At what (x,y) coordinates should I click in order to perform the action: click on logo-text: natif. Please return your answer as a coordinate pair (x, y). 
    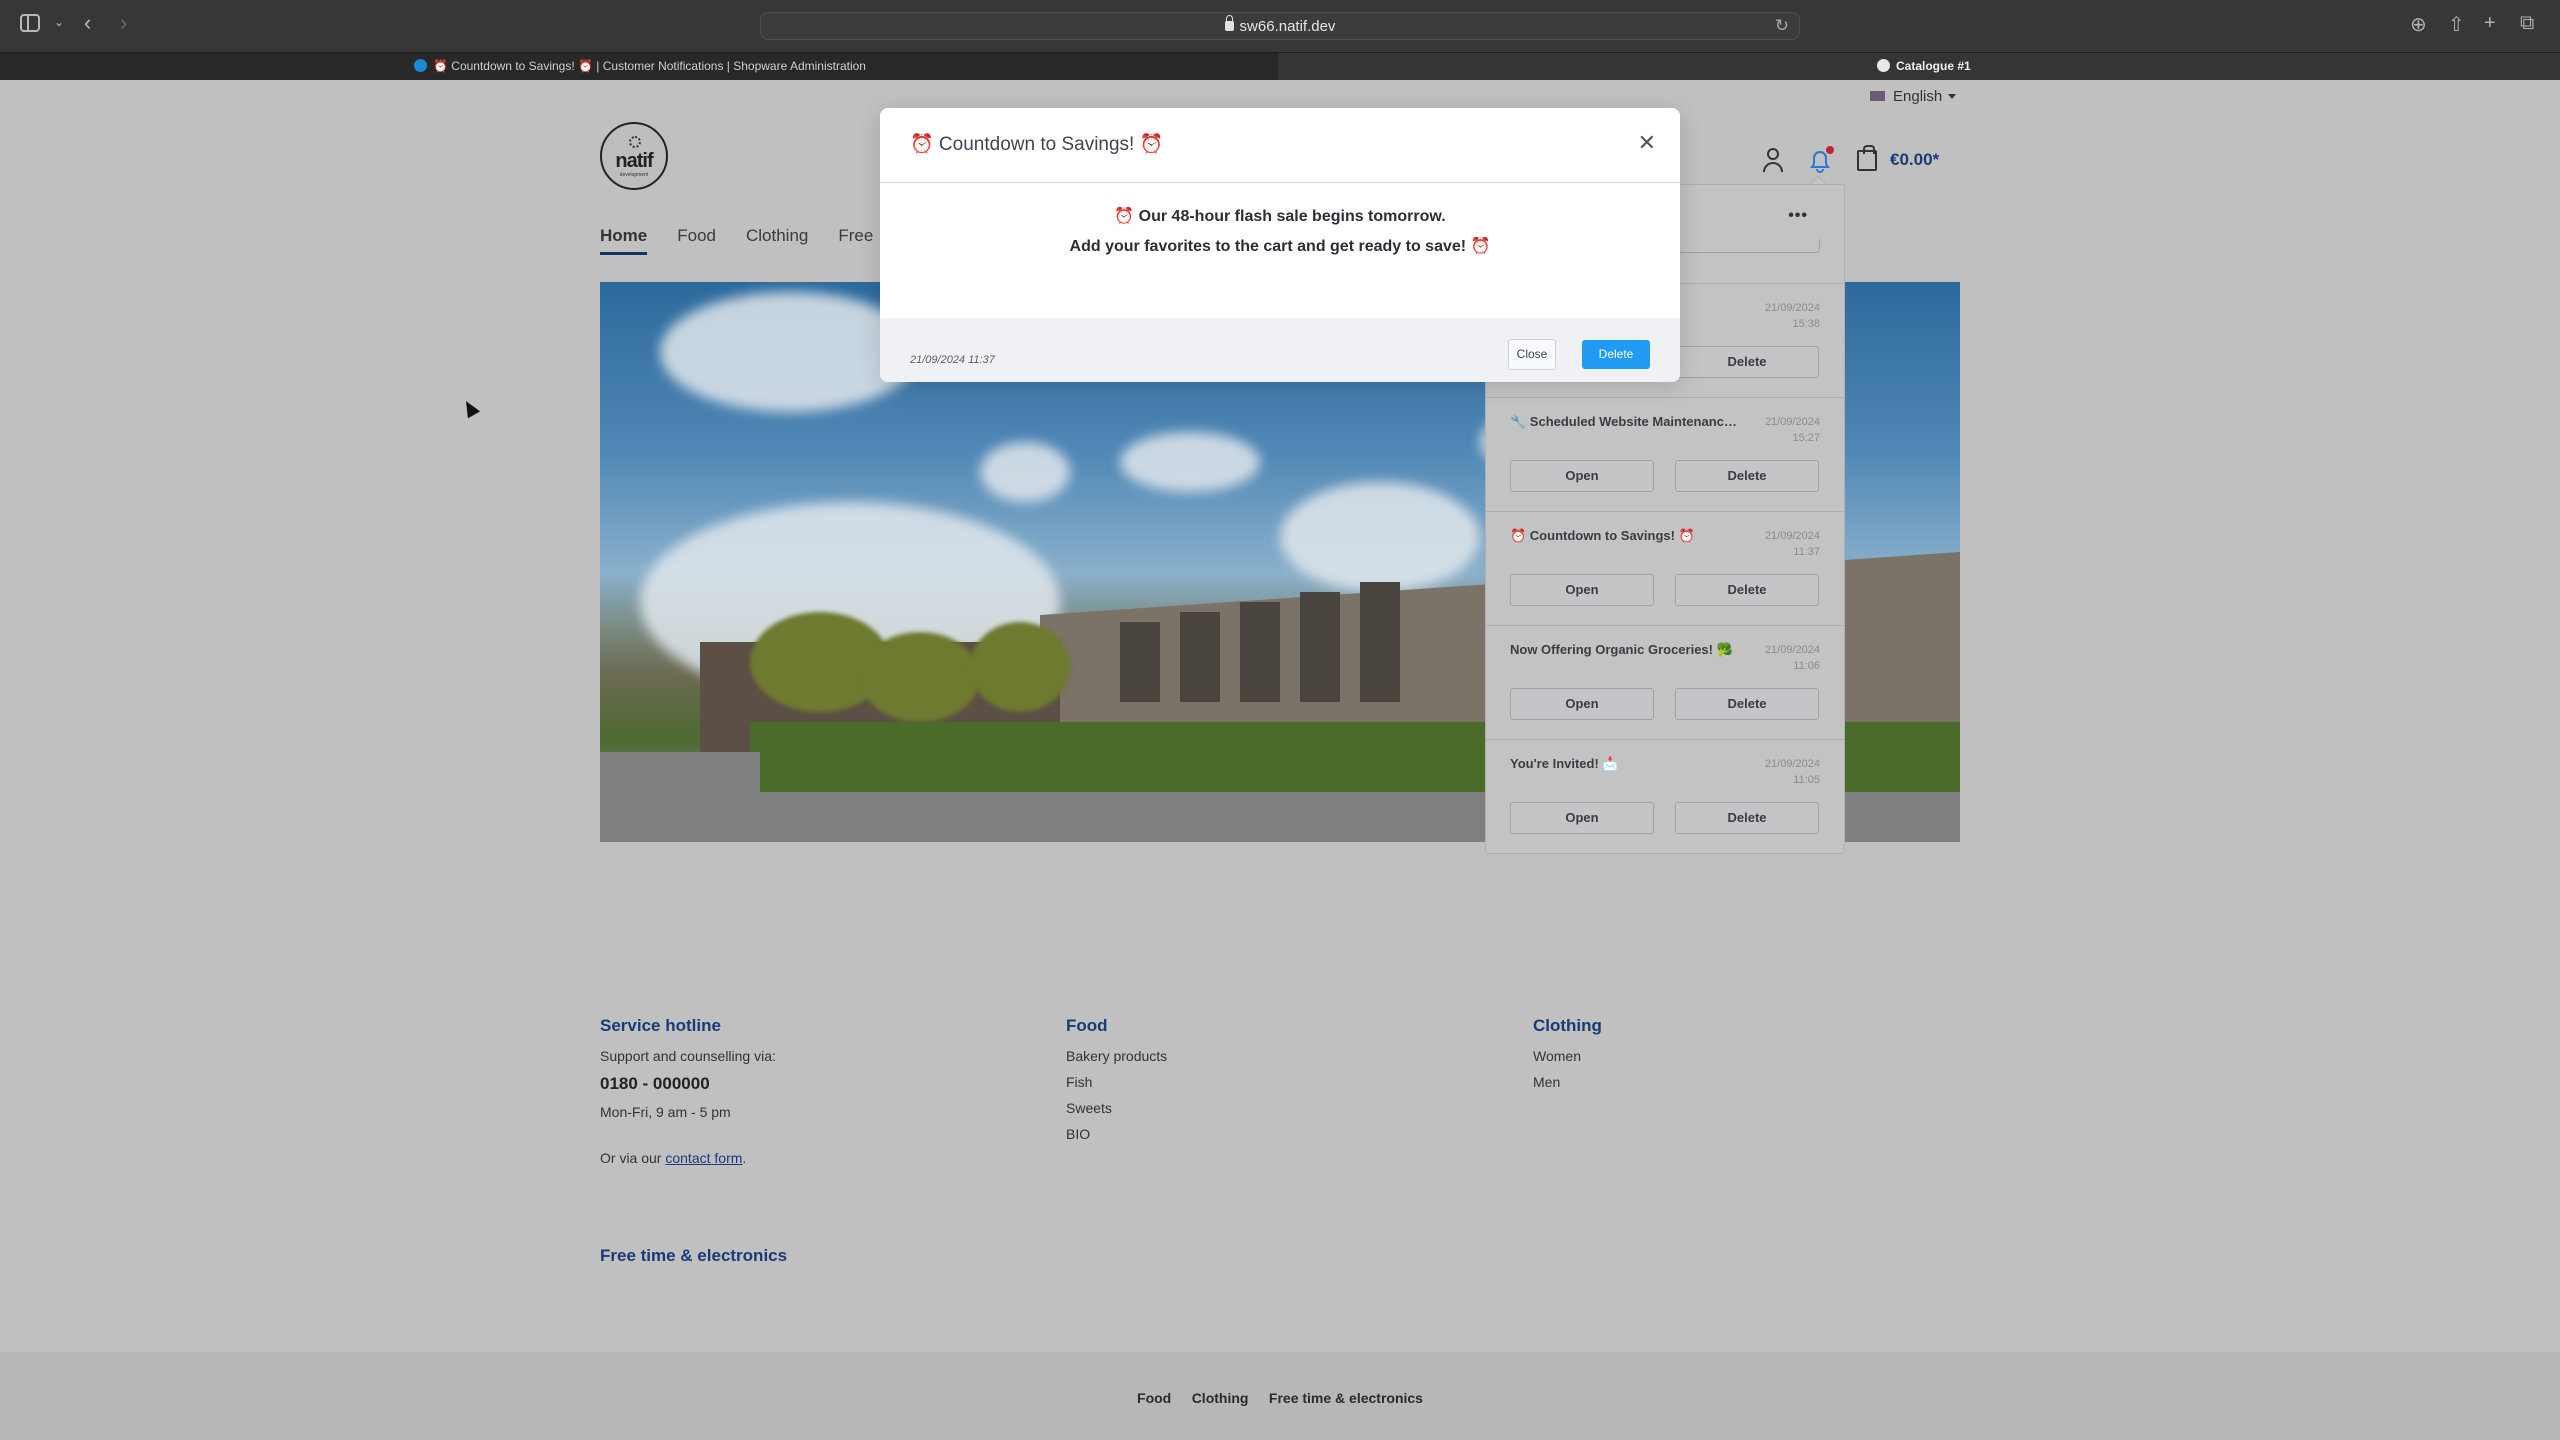
    Looking at the image, I should click on (634, 161).